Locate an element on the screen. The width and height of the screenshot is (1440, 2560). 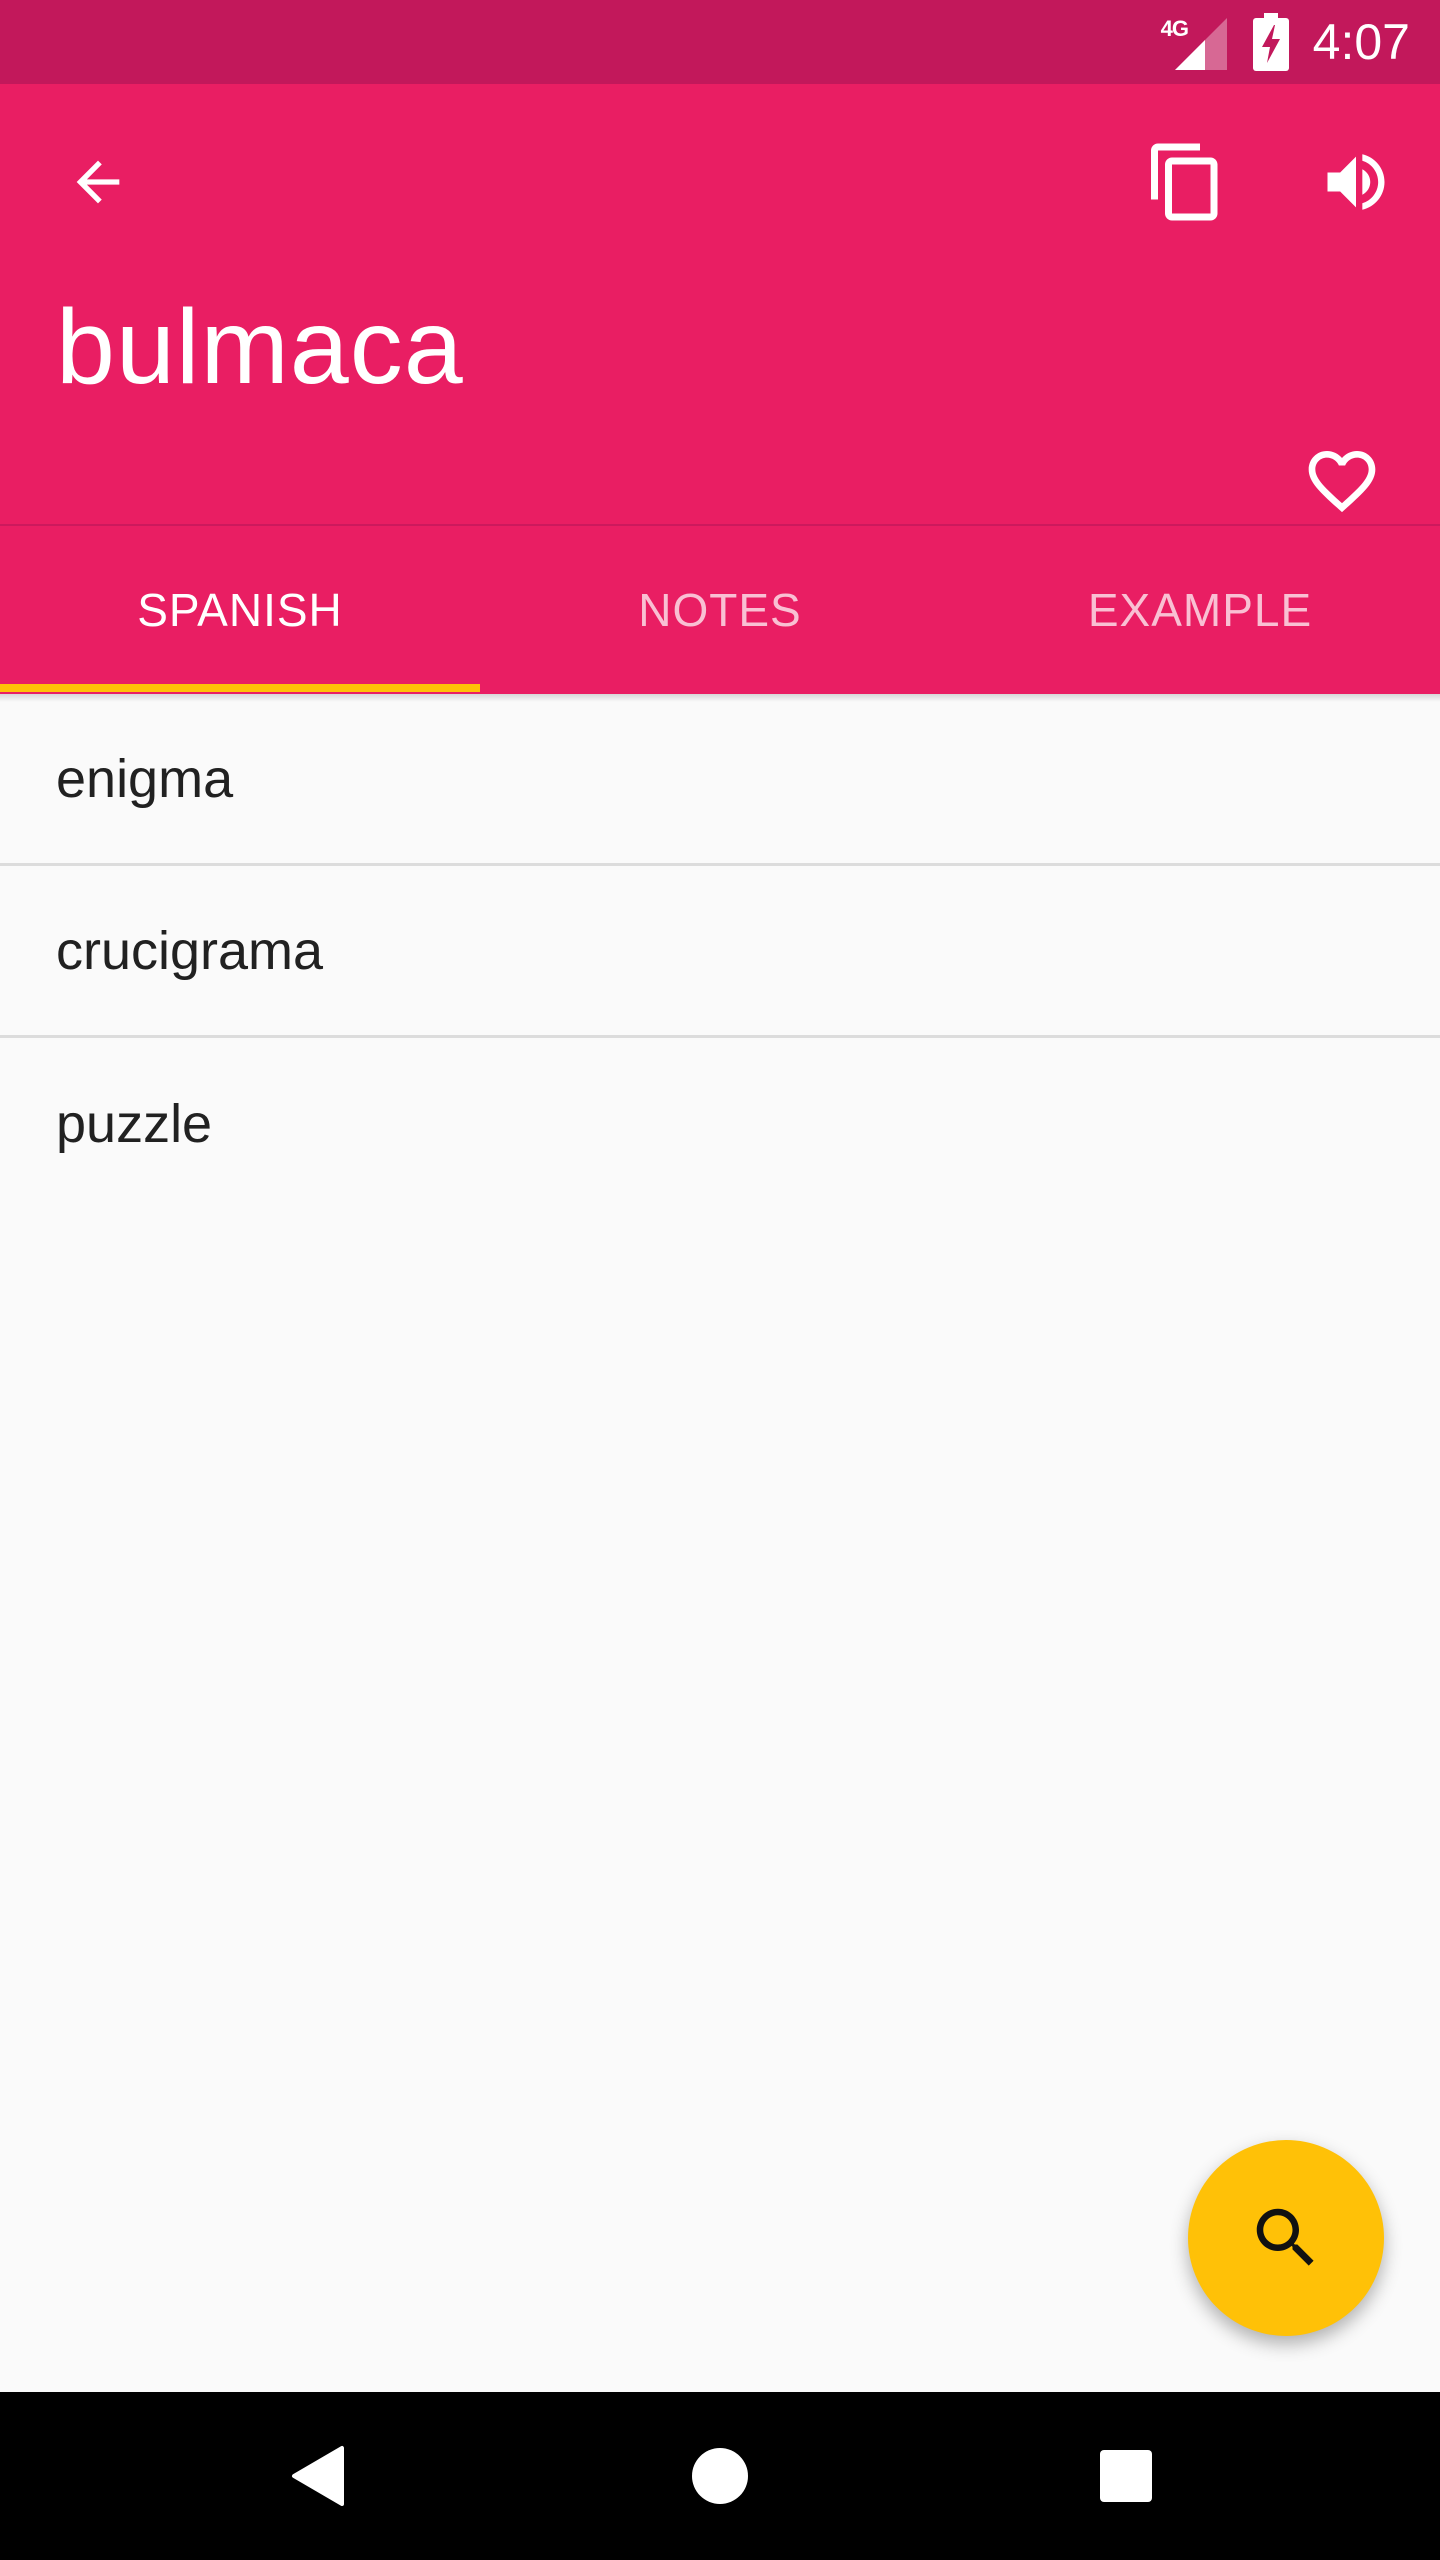
clock: 4:07 is located at coordinates (1361, 42).